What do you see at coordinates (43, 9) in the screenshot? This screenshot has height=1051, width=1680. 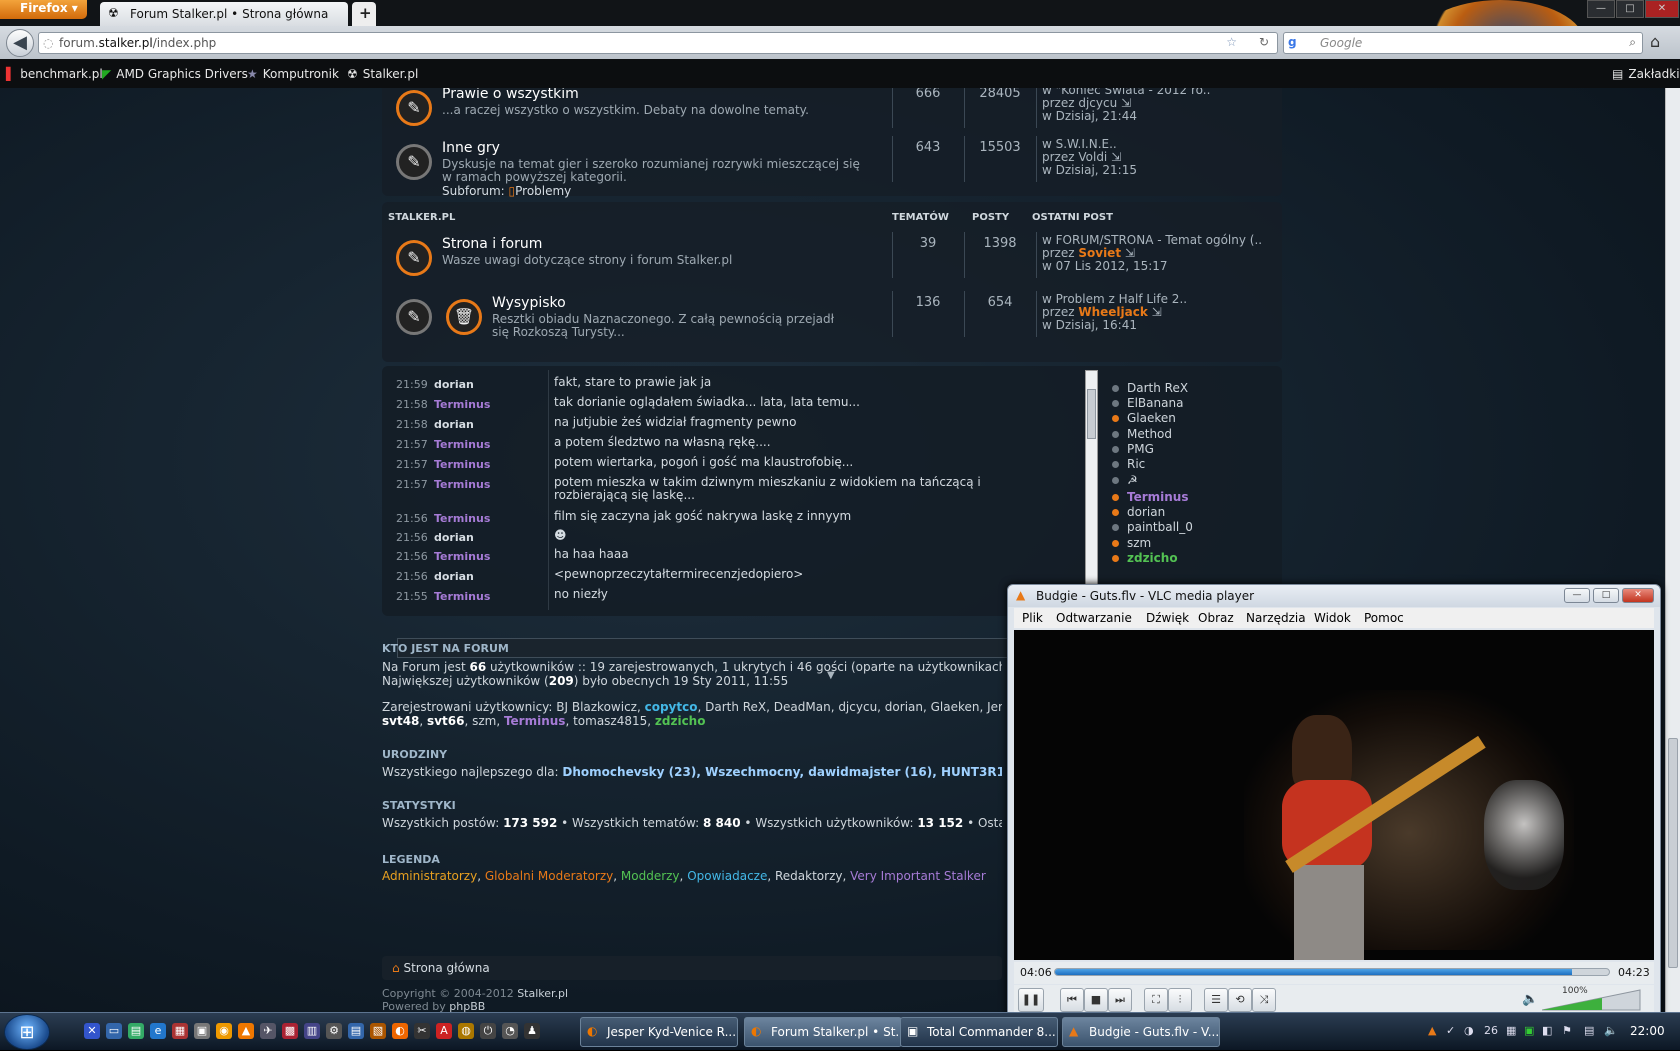 I see `firefox-menu-button: Firefox ▾` at bounding box center [43, 9].